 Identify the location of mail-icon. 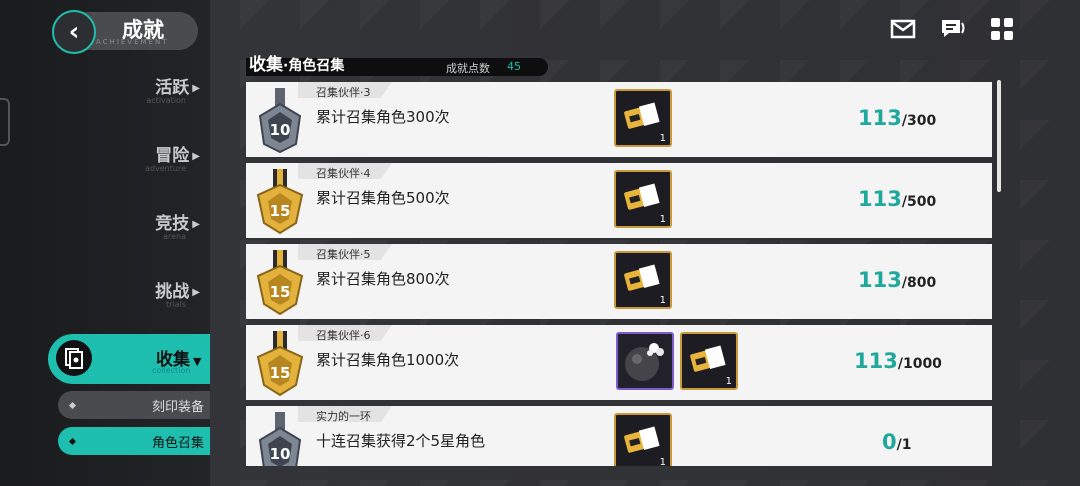
(903, 29).